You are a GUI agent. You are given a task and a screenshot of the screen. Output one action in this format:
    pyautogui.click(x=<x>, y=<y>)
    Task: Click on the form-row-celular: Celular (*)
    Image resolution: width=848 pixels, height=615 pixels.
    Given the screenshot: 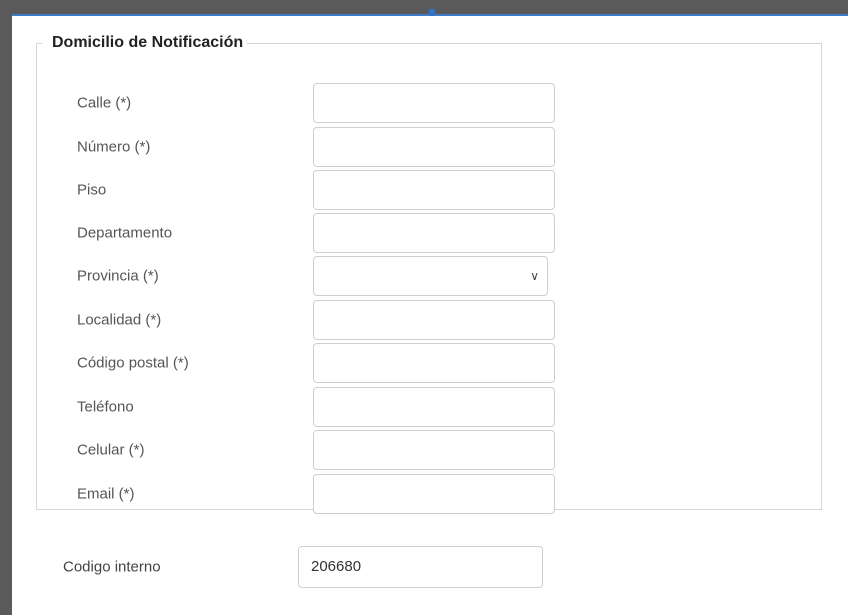 What is the action you would take?
    pyautogui.click(x=429, y=450)
    